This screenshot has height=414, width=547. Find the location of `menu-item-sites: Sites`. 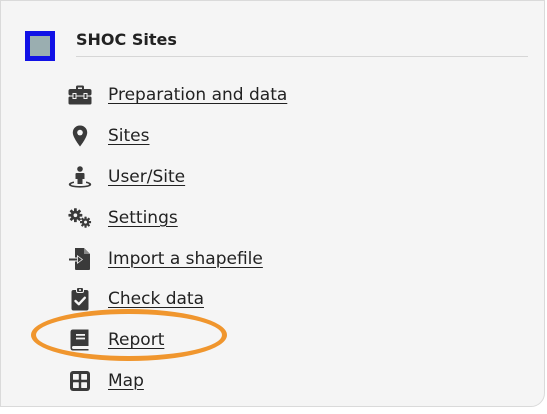

menu-item-sites: Sites is located at coordinates (177, 136).